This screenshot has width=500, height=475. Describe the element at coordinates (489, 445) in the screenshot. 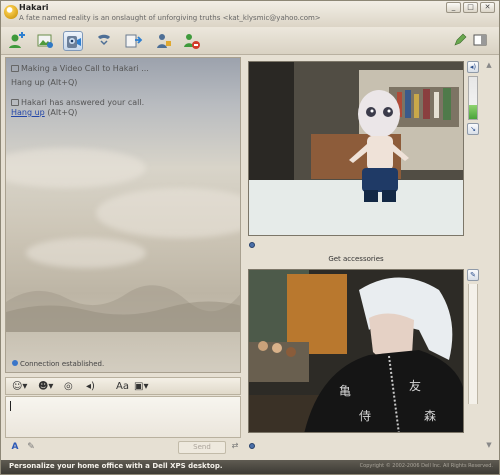

I see `scroll-down-icon: ▼` at that location.